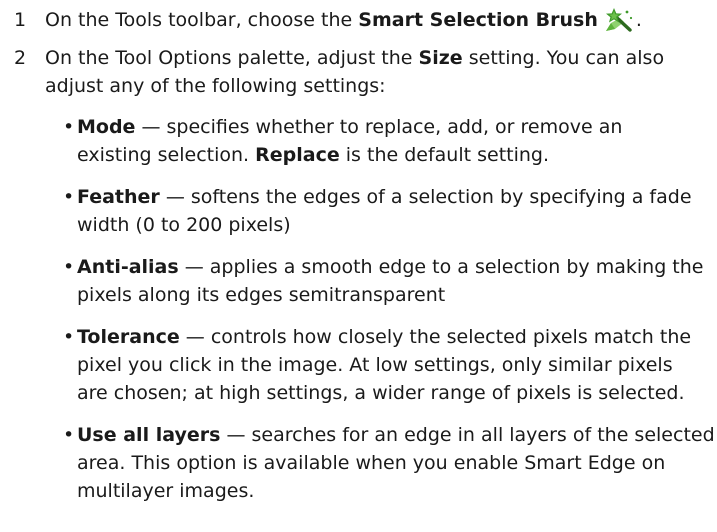  What do you see at coordinates (202, 20) in the screenshot?
I see `step-text-before: On the Tools toolbar, choose the` at bounding box center [202, 20].